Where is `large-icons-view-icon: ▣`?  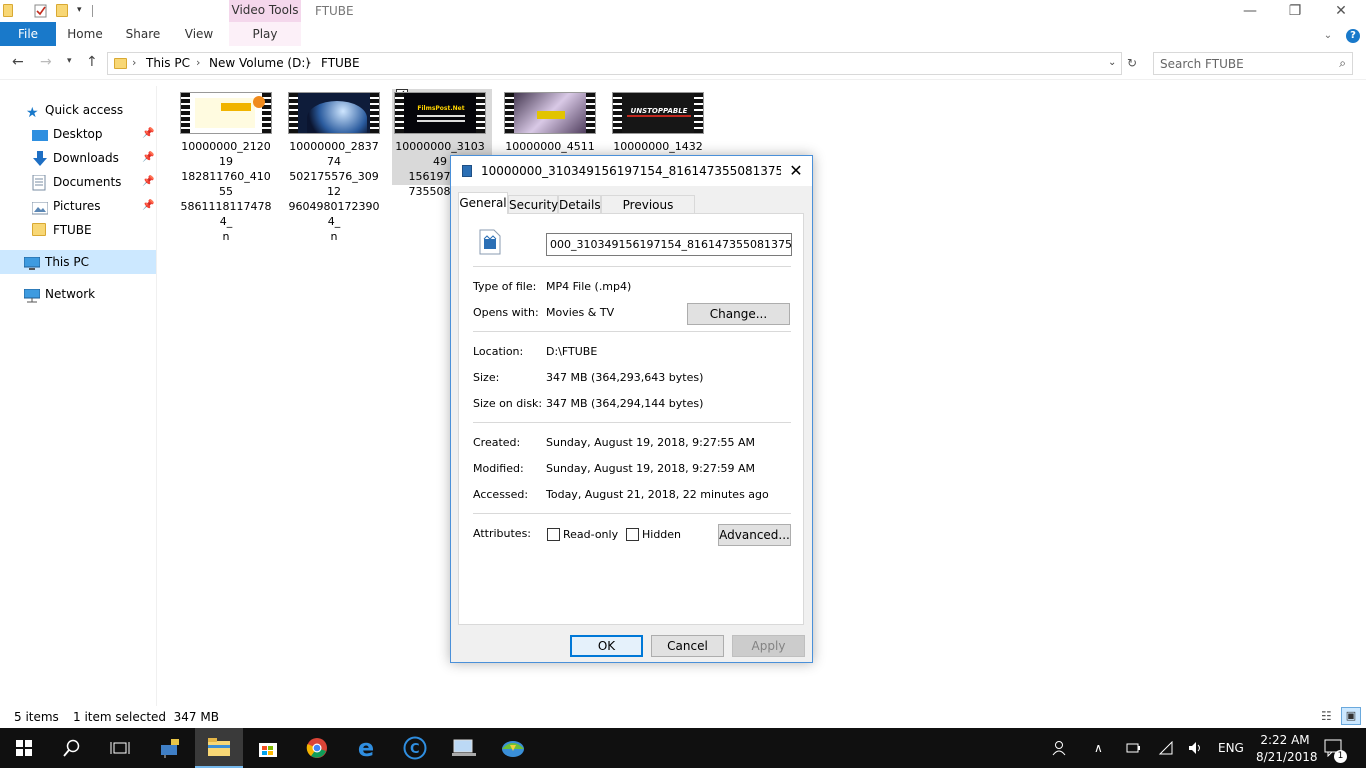 large-icons-view-icon: ▣ is located at coordinates (1351, 716).